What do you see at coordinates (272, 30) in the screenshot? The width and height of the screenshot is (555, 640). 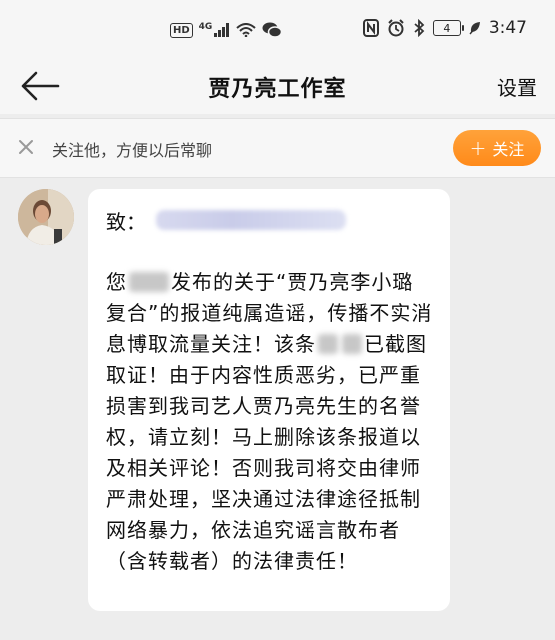 I see `wechat-icon` at bounding box center [272, 30].